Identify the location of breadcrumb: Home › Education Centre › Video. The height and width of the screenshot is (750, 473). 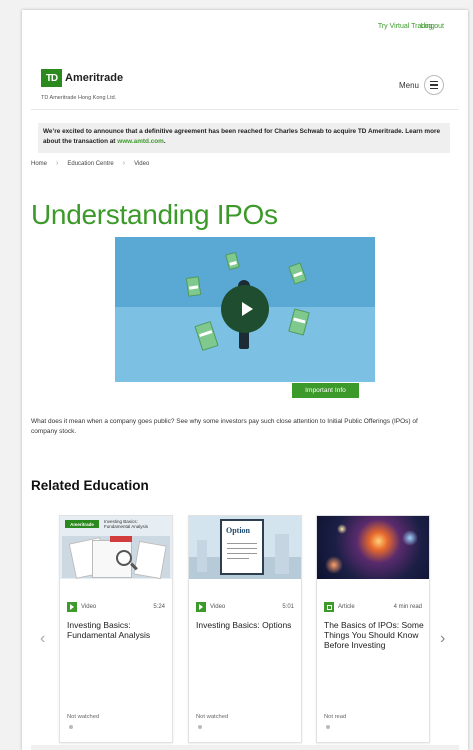
(90, 163).